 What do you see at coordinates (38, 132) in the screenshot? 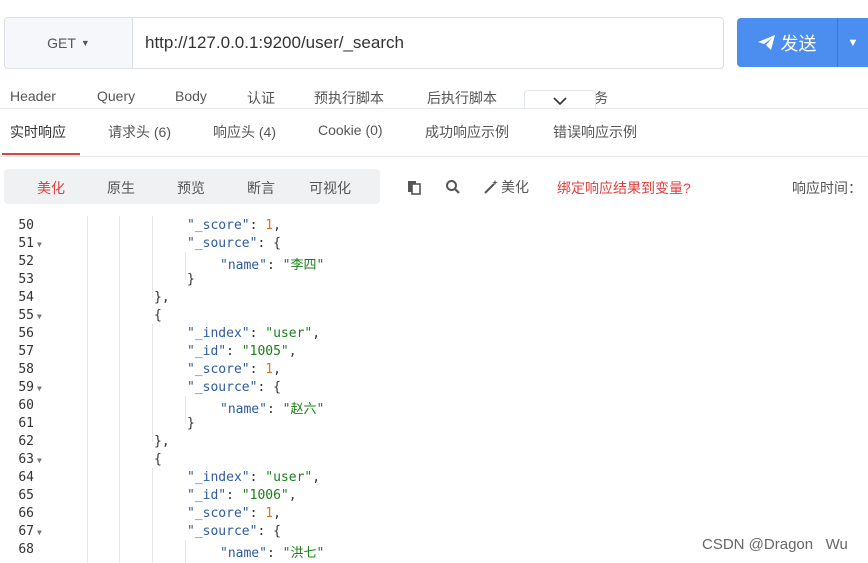
I see `tab-live-response: 实时响应` at bounding box center [38, 132].